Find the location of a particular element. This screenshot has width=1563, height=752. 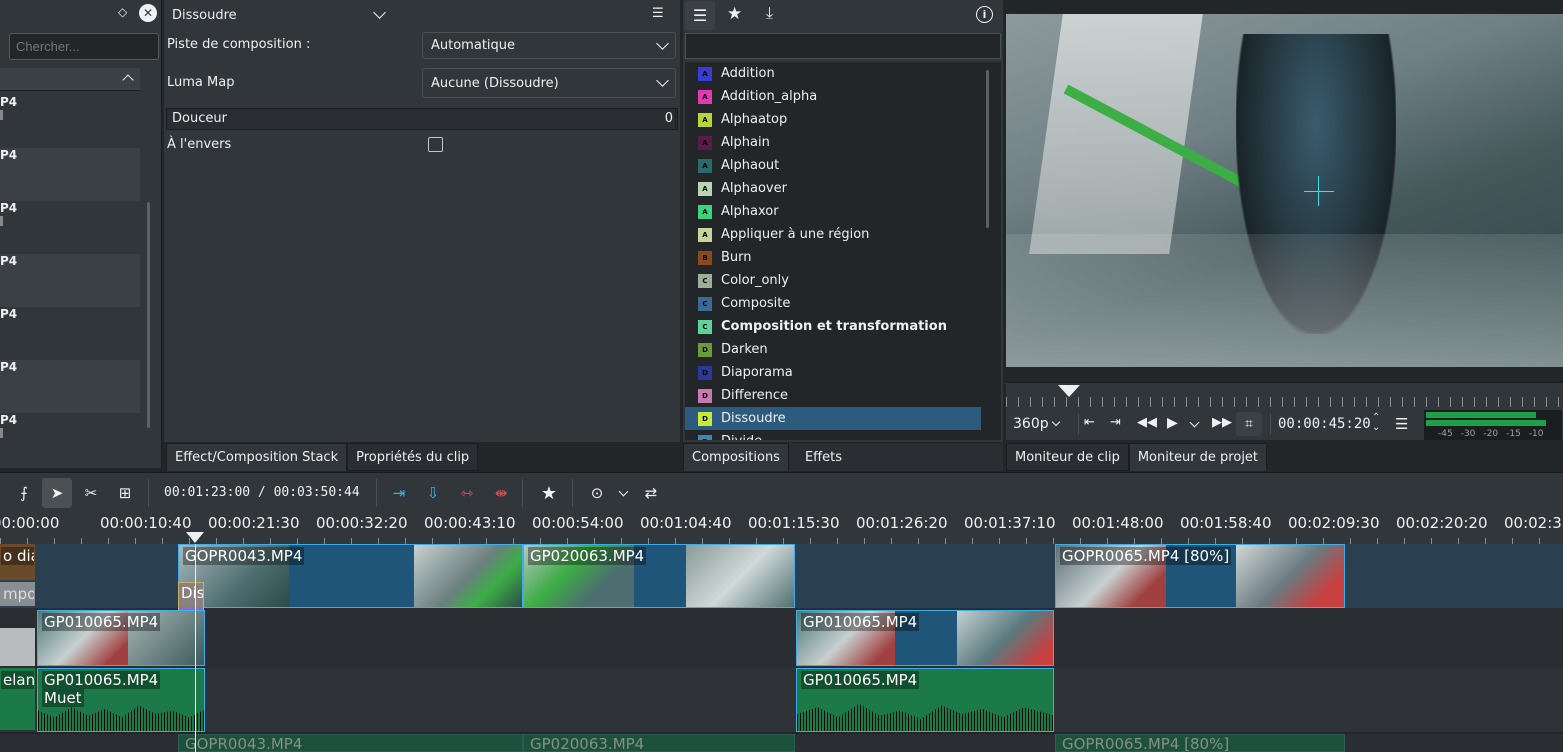

reverse-checkbox is located at coordinates (435, 144).